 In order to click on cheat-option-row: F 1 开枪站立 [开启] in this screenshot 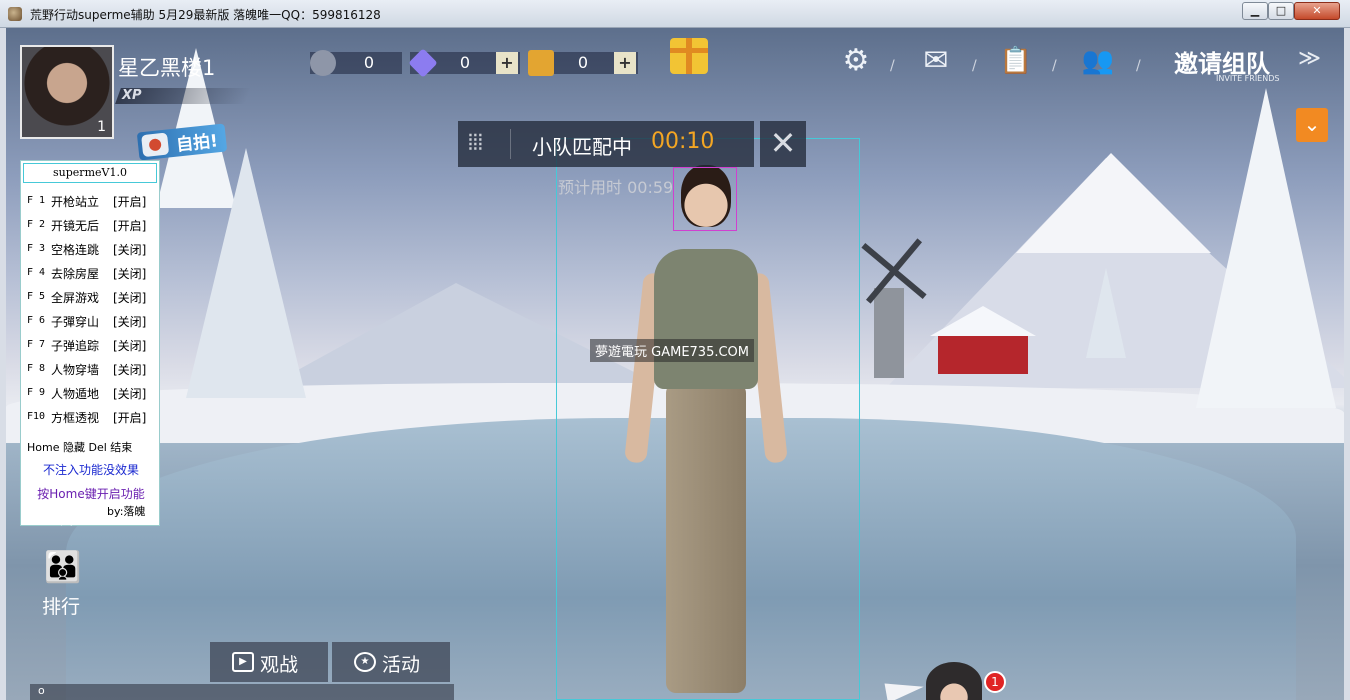, I will do `click(92, 202)`.